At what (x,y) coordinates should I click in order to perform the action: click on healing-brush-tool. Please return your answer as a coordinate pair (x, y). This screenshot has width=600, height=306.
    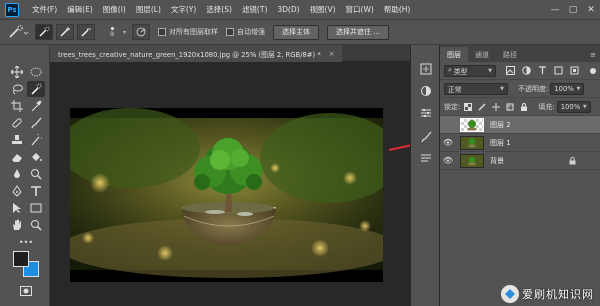
    Looking at the image, I should click on (17, 123).